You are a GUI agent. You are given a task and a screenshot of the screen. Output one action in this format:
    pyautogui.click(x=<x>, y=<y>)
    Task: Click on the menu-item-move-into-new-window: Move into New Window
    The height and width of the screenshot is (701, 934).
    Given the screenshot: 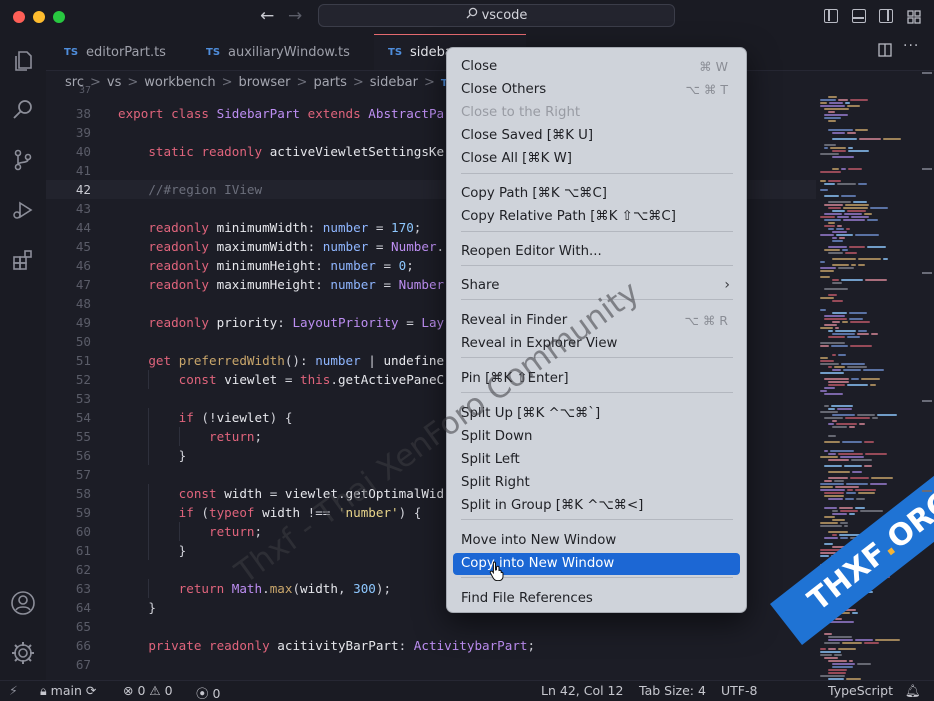 What is the action you would take?
    pyautogui.click(x=596, y=541)
    